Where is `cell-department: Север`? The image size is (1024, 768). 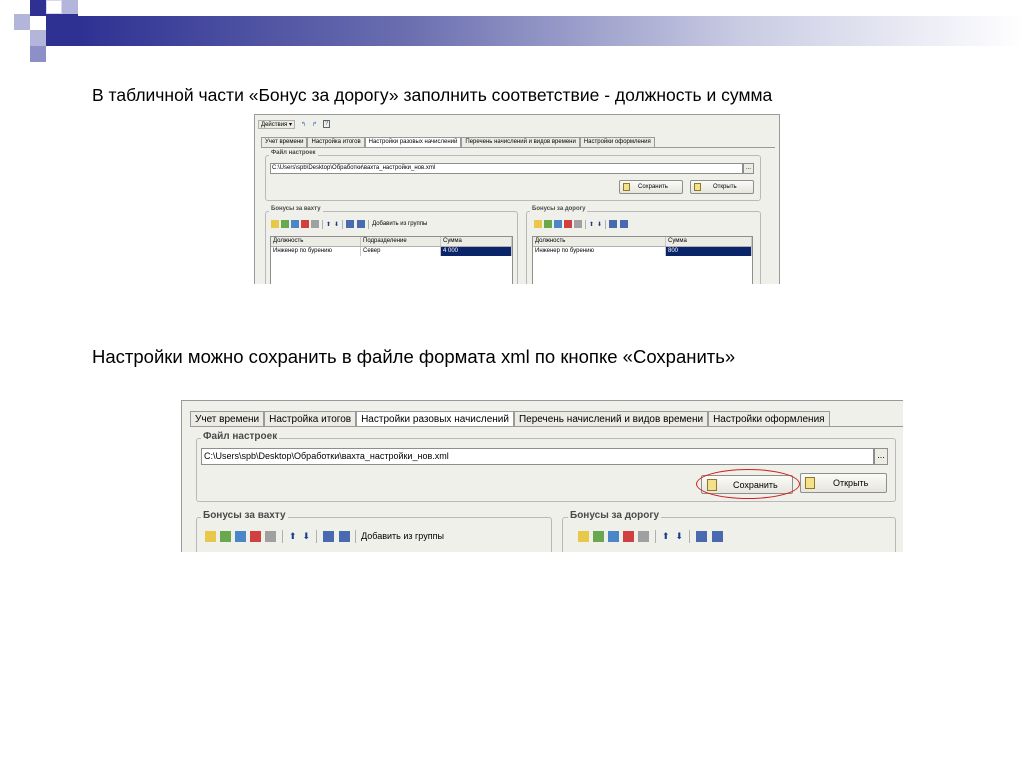 cell-department: Север is located at coordinates (401, 251).